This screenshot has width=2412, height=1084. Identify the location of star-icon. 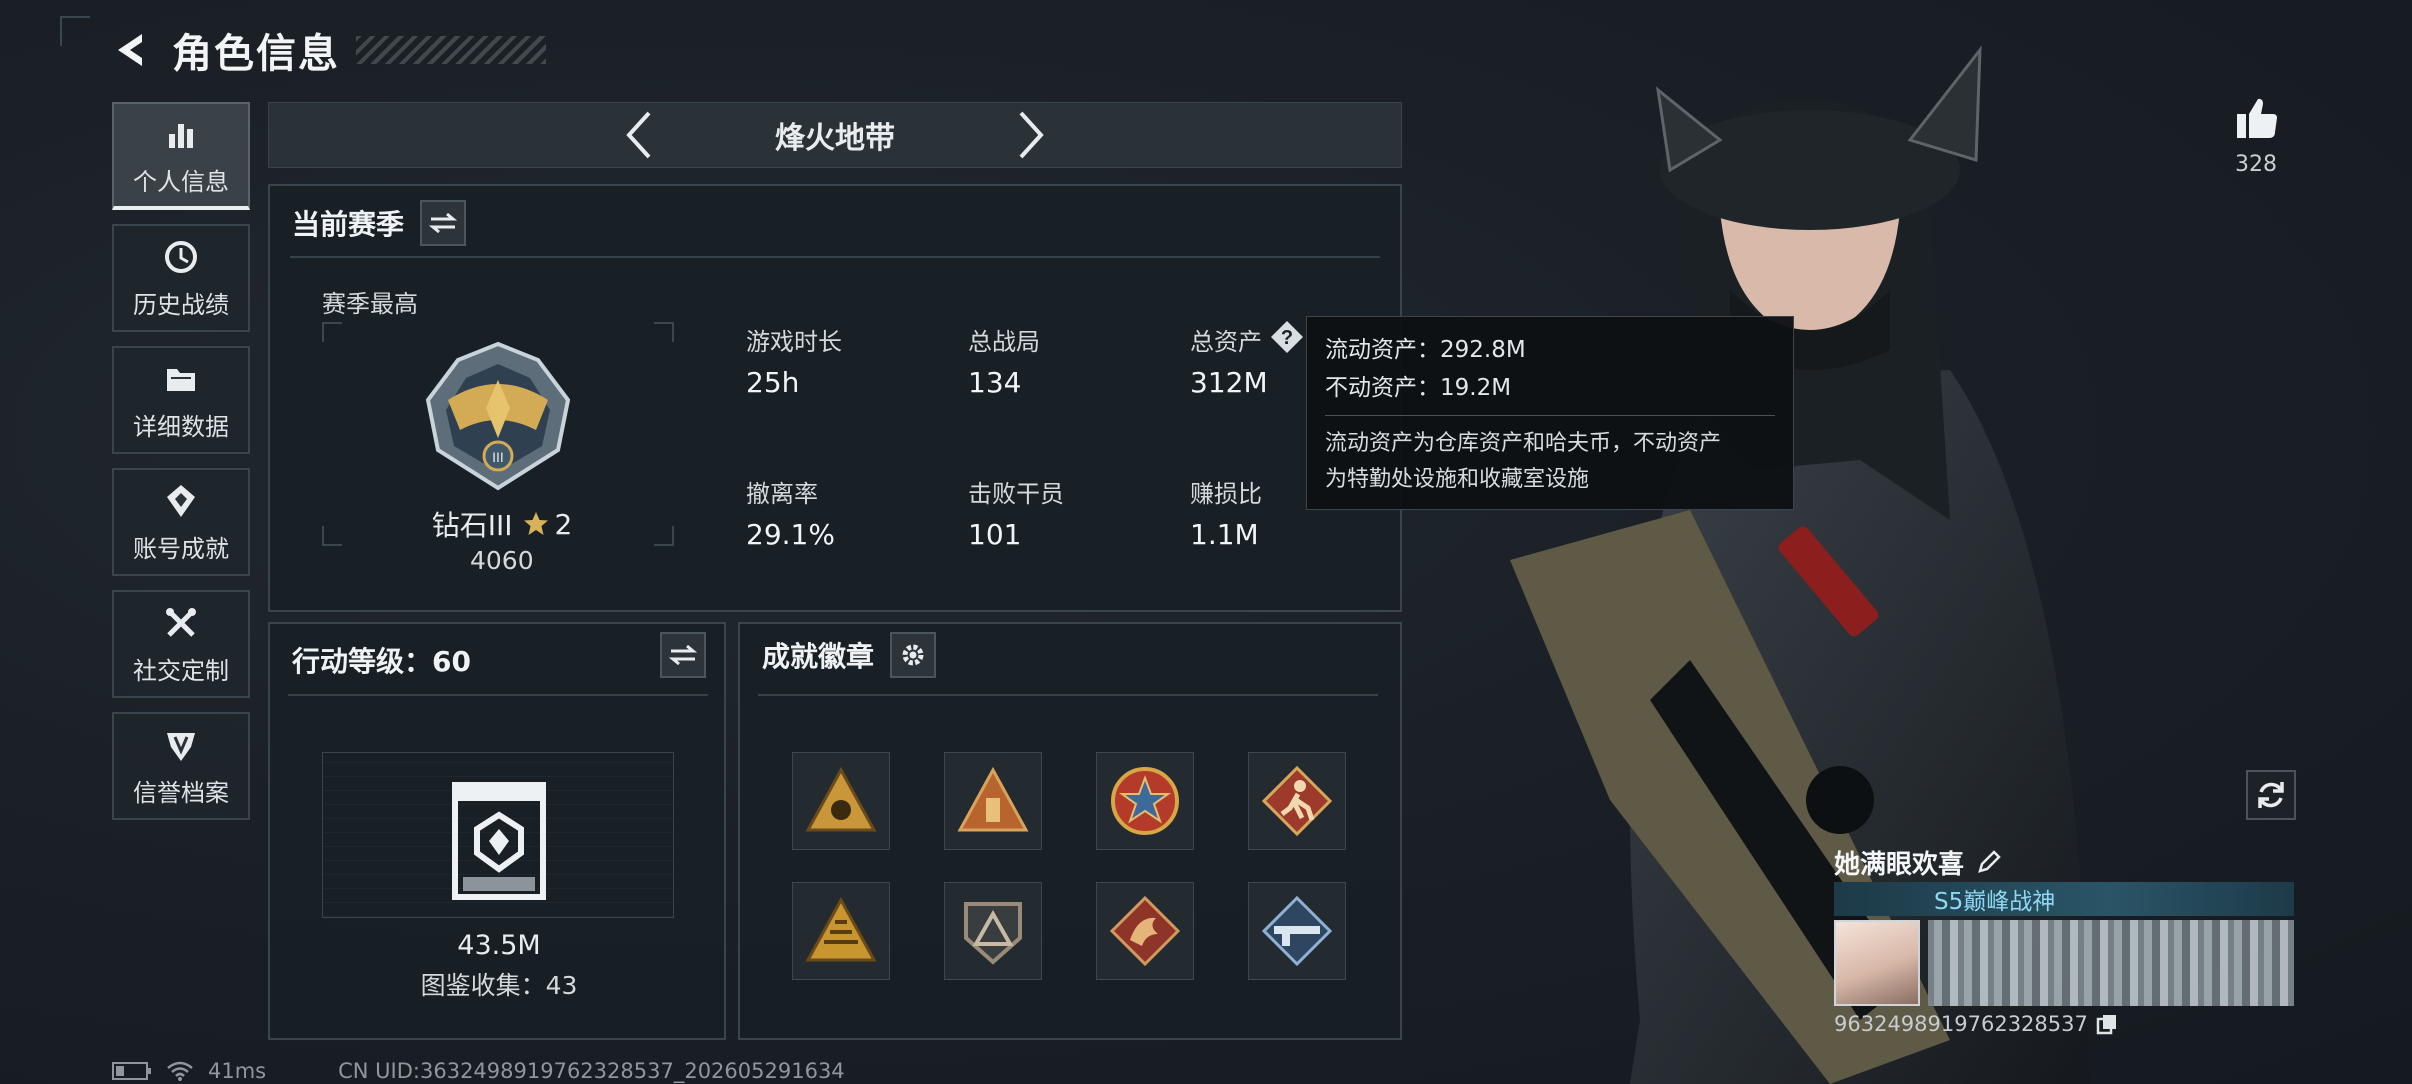
(536, 523).